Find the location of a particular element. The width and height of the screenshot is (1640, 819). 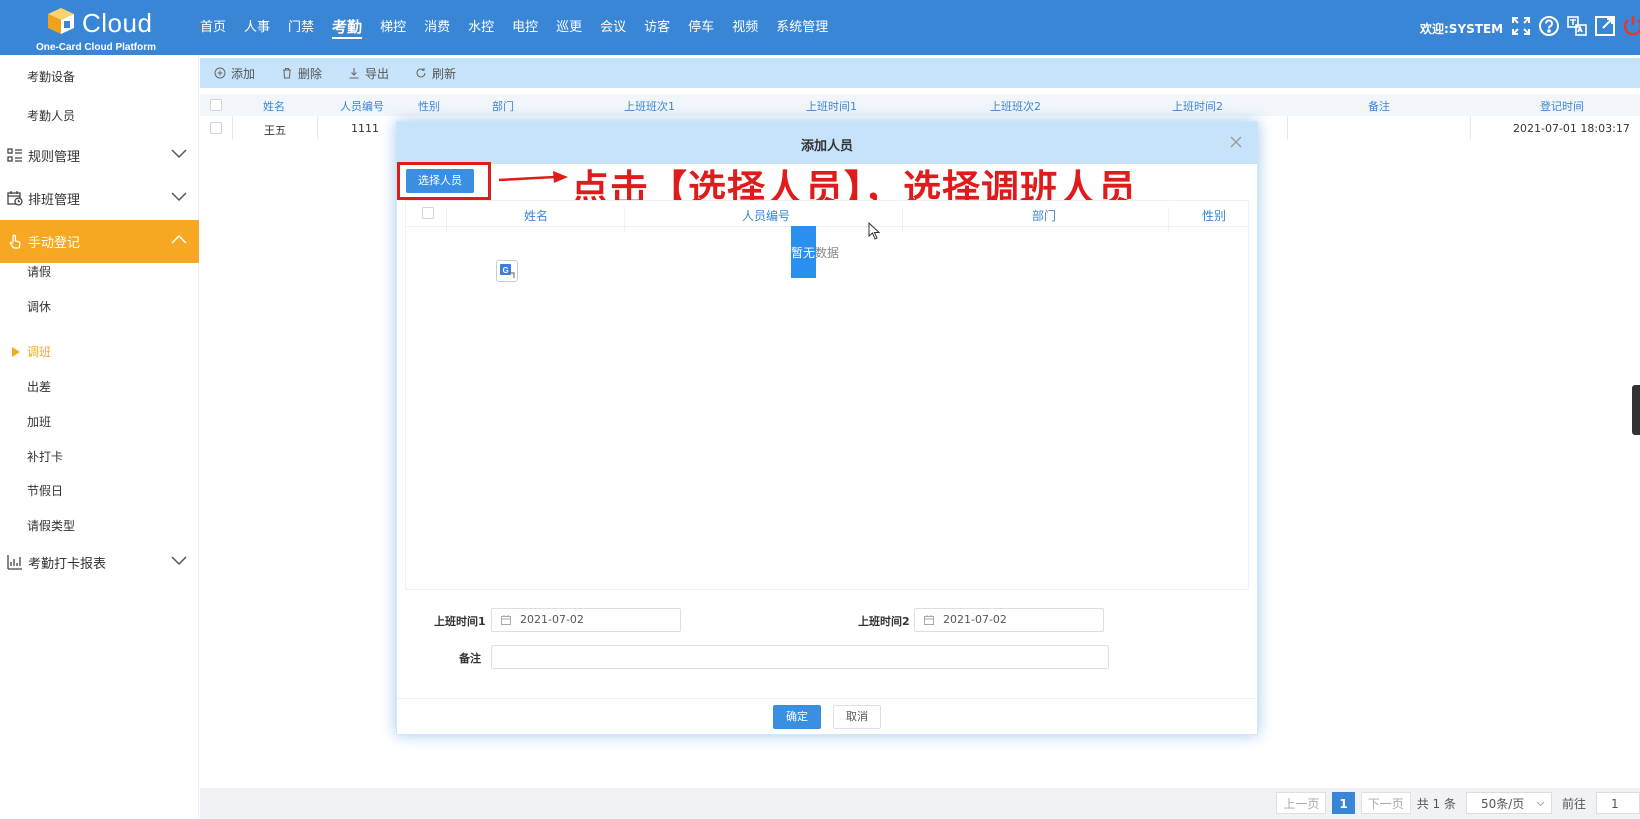

work-time1-date-picker: 2021-07-02 is located at coordinates (586, 620).